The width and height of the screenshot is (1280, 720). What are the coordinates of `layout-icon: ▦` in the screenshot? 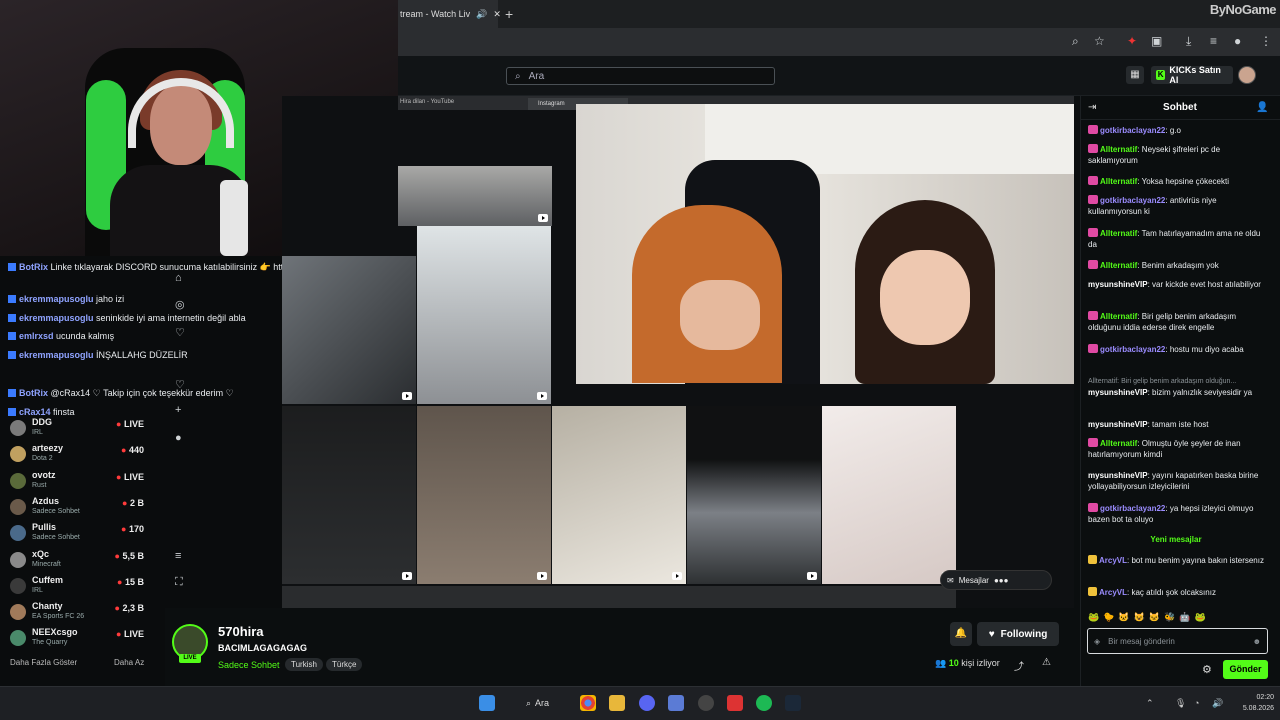 It's located at (1135, 75).